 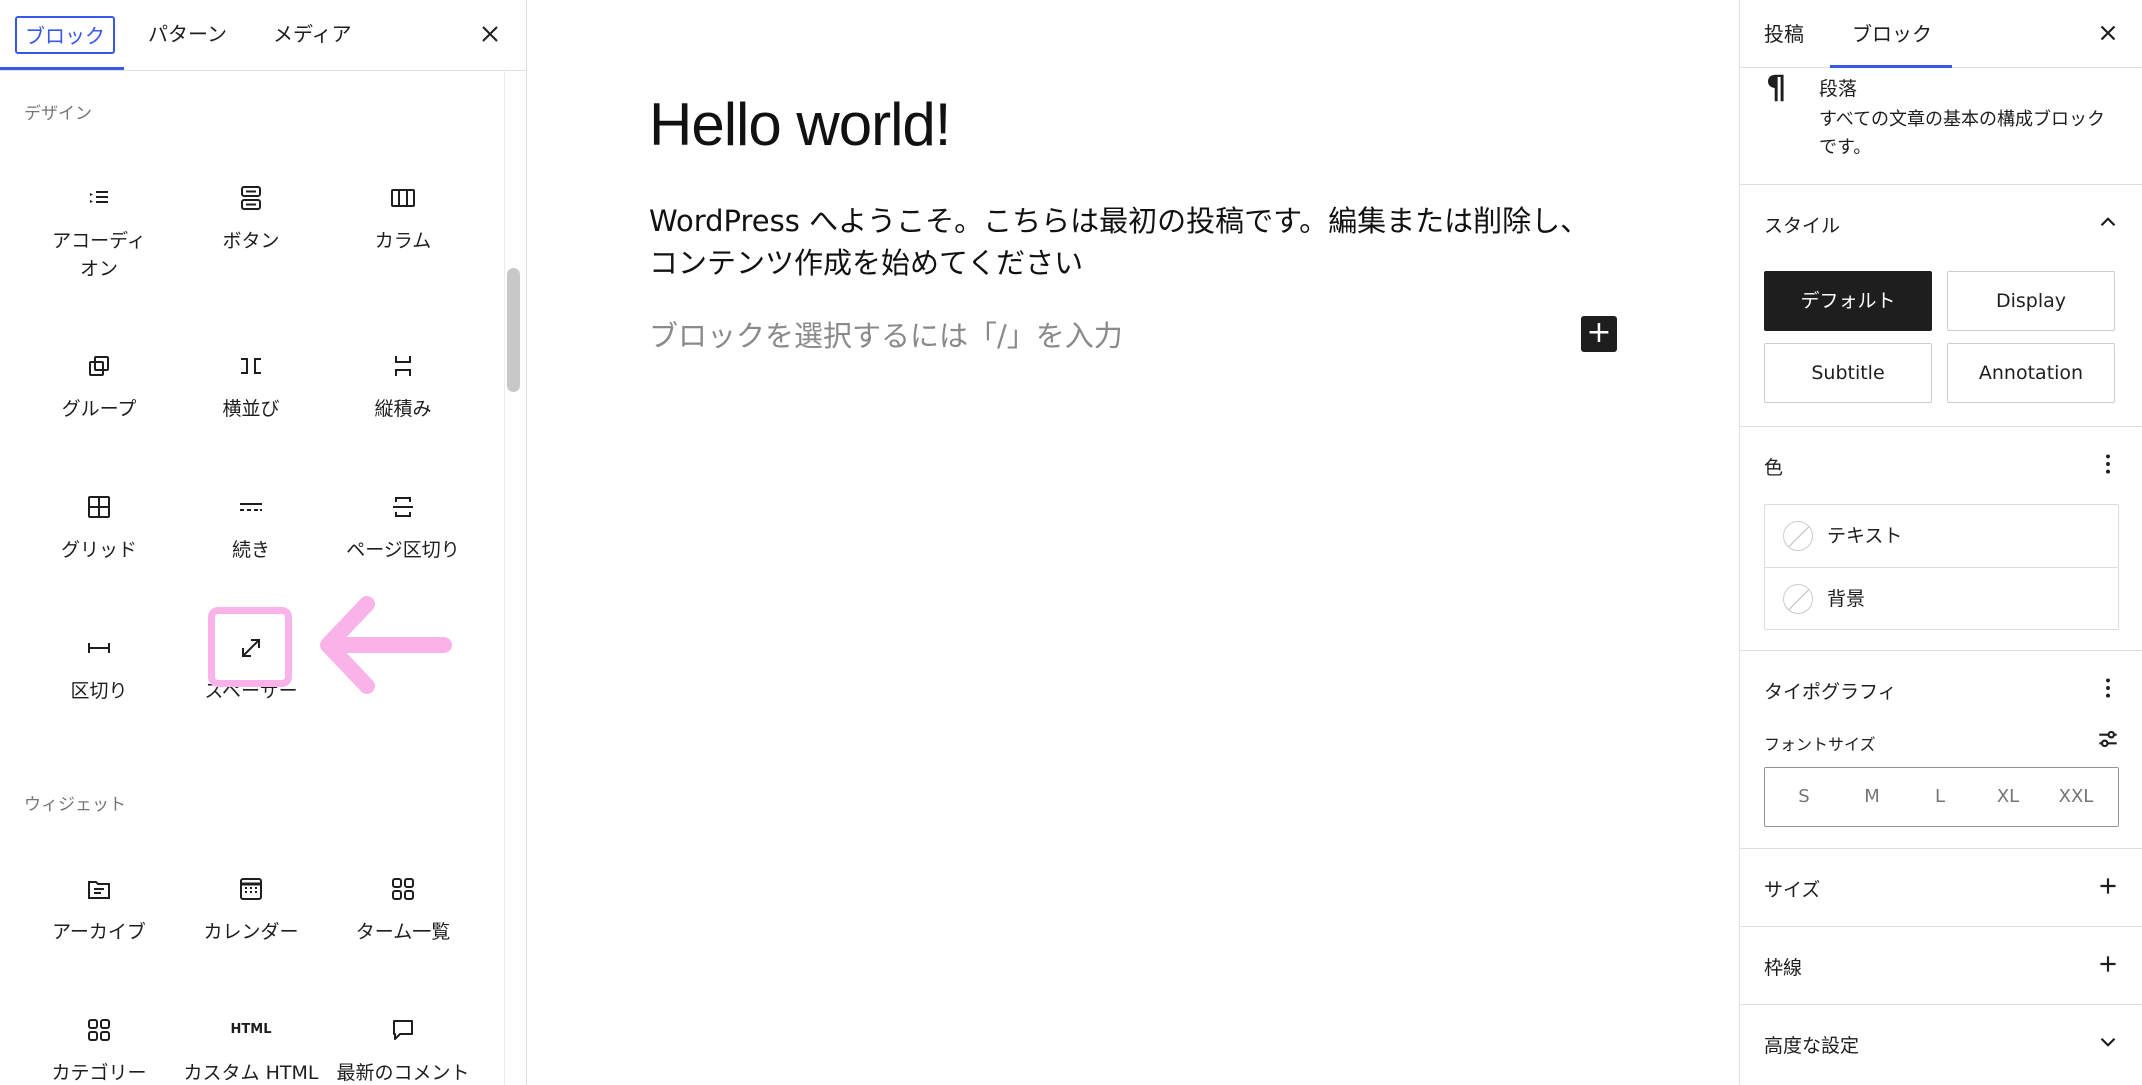 I want to click on sidebar-tabs: 投稿 ブロック, so click(x=1941, y=34).